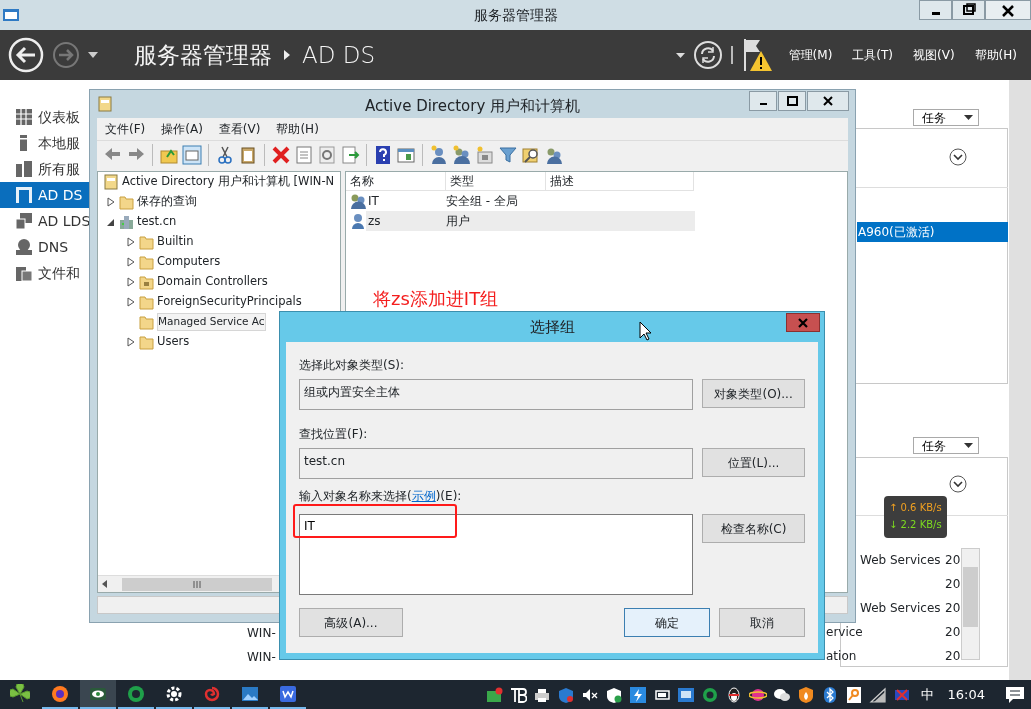 The height and width of the screenshot is (709, 1031). I want to click on tree-item: Domain Controllers, so click(212, 282).